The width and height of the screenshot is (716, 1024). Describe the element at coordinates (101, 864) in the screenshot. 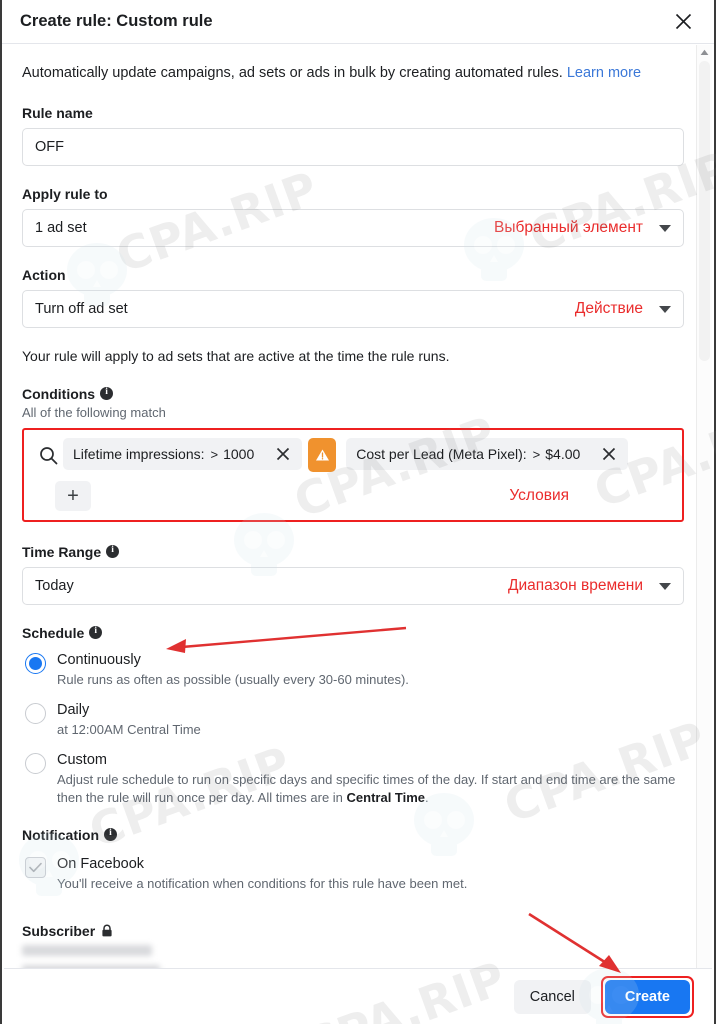

I see `notification-option-label: On Facebook` at that location.